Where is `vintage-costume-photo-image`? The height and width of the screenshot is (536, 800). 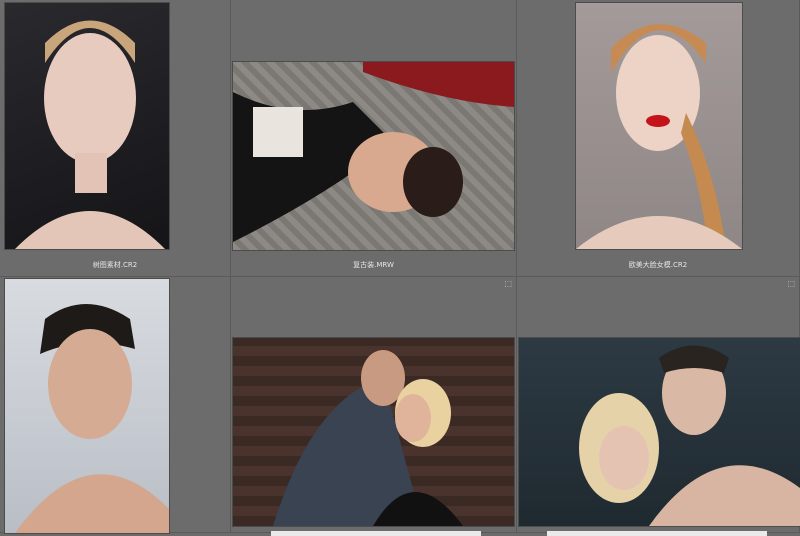
vintage-costume-photo-image is located at coordinates (373, 152).